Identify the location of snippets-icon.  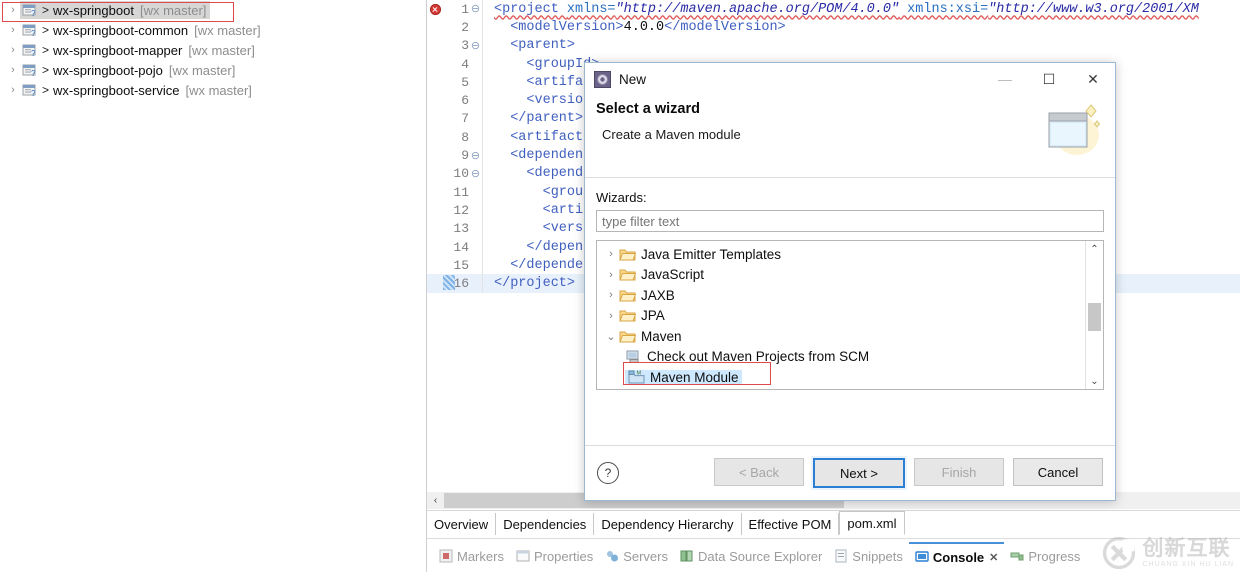
(841, 556).